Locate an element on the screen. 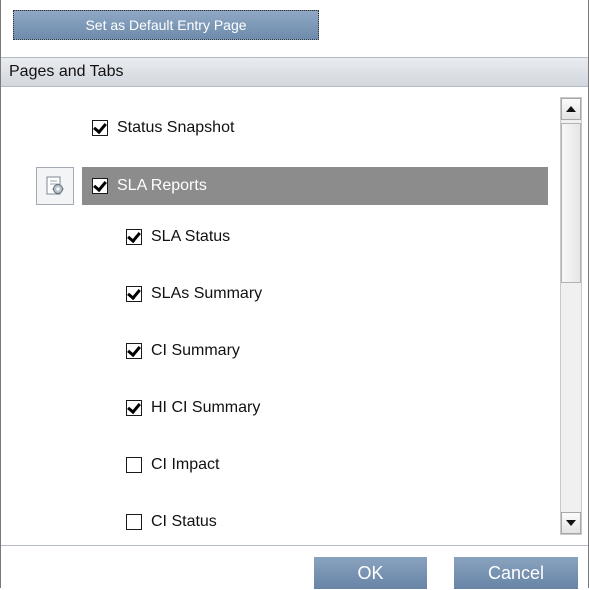 Image resolution: width=589 pixels, height=590 pixels. section-header: Pages and Tabs is located at coordinates (294, 72).